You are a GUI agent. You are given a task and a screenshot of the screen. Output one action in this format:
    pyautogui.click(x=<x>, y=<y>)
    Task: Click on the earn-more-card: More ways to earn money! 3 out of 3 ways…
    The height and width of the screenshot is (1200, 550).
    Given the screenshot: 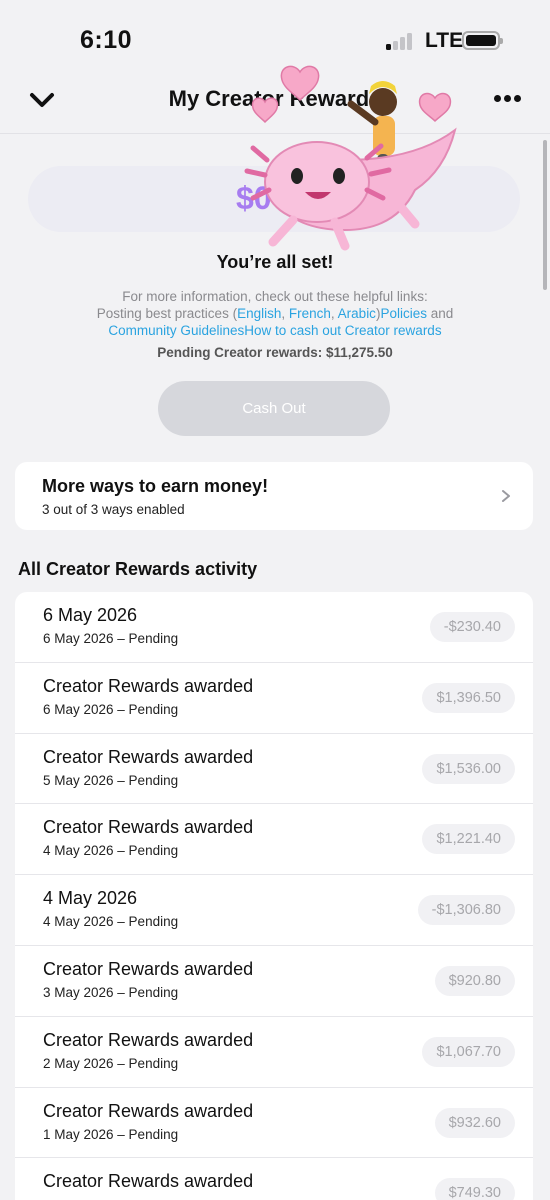 What is the action you would take?
    pyautogui.click(x=274, y=496)
    